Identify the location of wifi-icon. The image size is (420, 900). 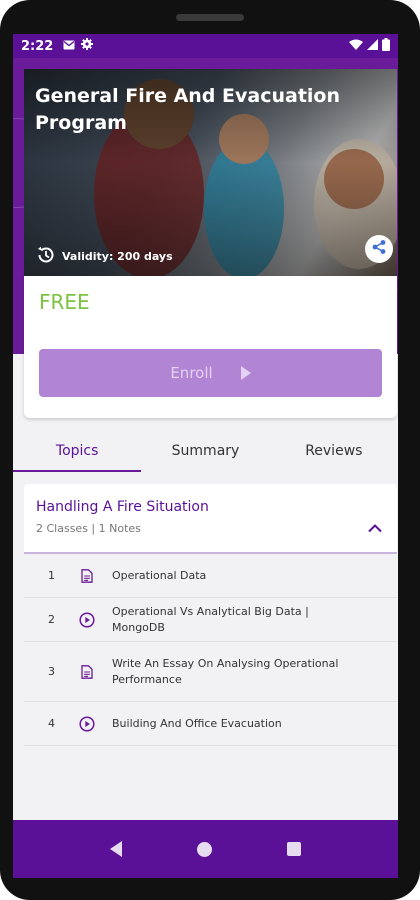
(356, 46).